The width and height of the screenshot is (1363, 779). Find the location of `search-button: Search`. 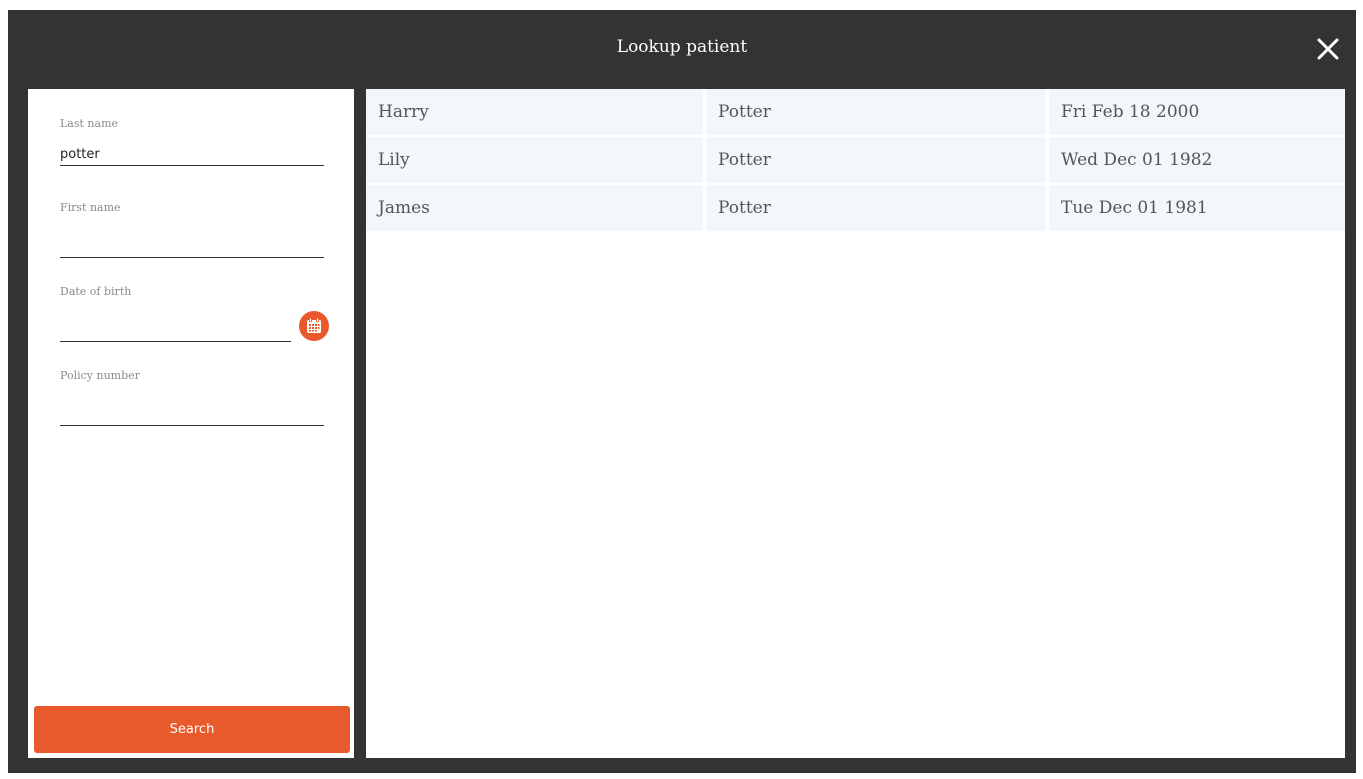

search-button: Search is located at coordinates (192, 729).